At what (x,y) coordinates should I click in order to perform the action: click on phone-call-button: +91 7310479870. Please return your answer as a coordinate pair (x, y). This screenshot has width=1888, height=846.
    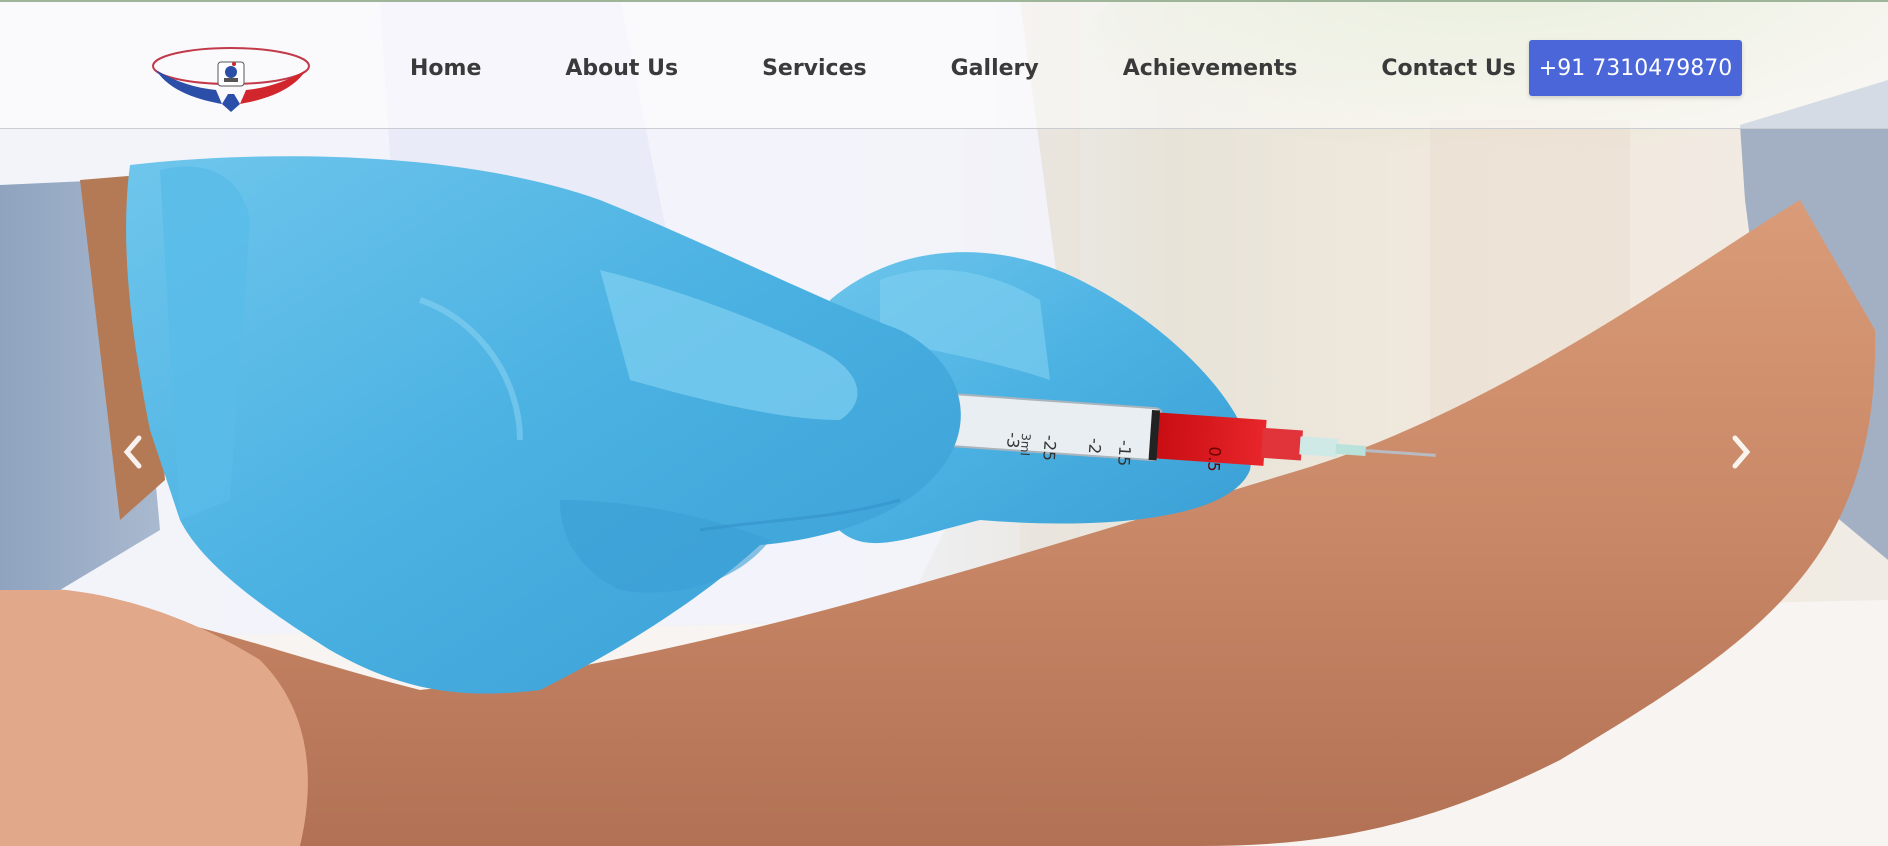
    Looking at the image, I should click on (1635, 68).